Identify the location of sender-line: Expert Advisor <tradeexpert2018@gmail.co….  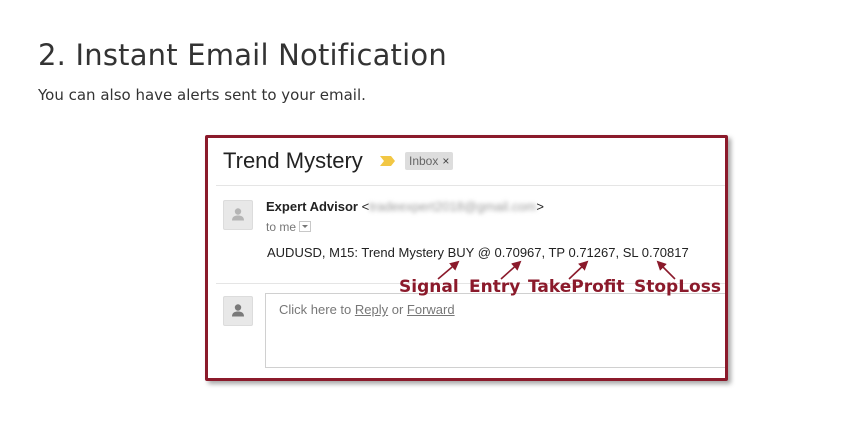
(405, 206).